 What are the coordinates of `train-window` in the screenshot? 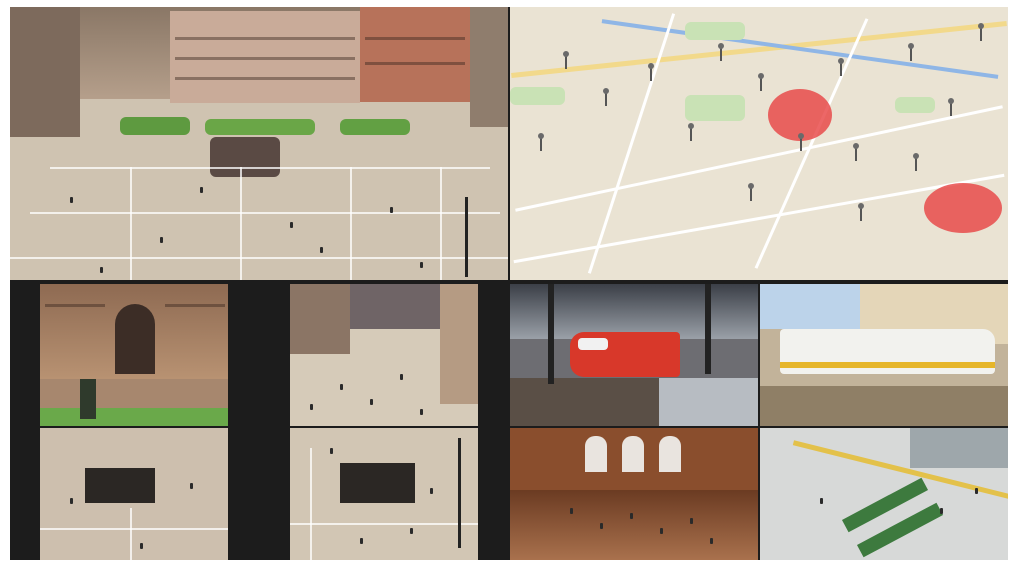 It's located at (593, 344).